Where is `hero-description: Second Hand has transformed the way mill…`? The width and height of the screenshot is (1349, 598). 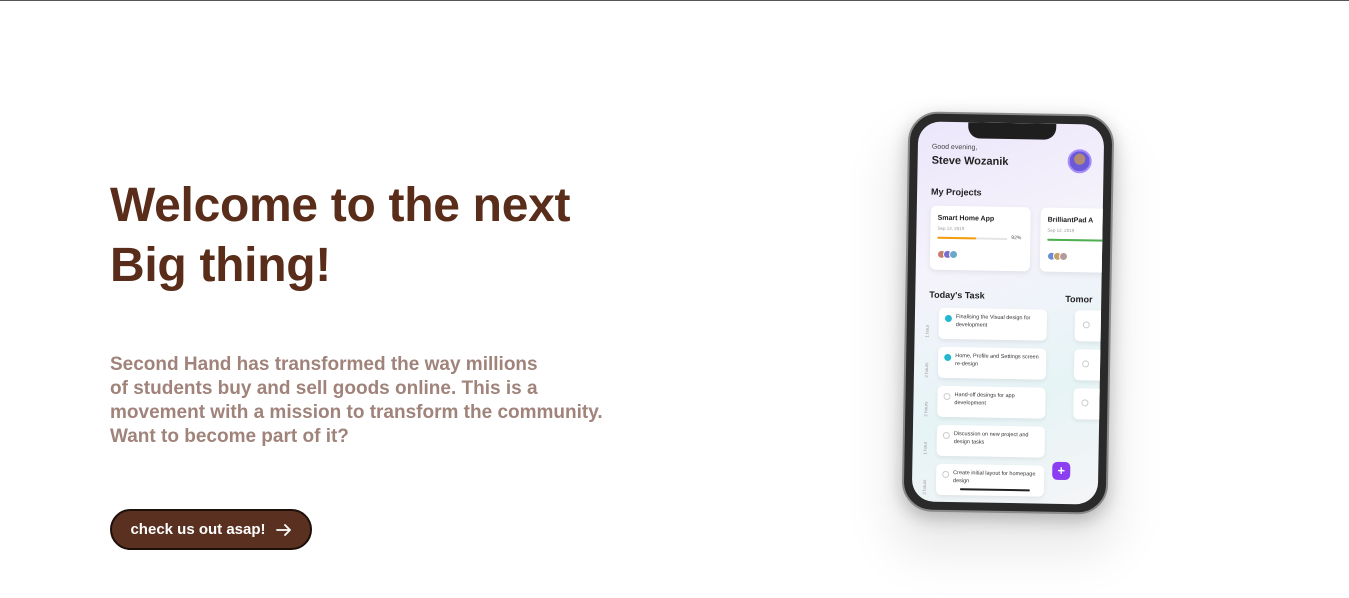 hero-description: Second Hand has transformed the way mill… is located at coordinates (390, 401).